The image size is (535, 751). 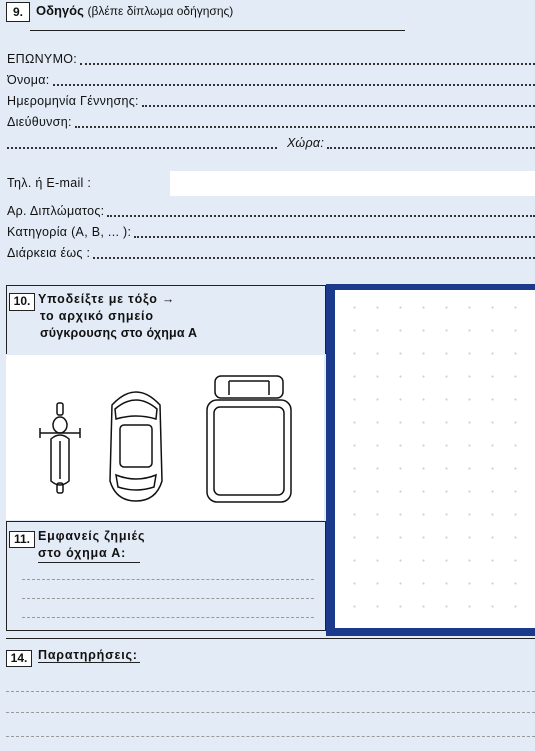 What do you see at coordinates (293, 80) in the screenshot?
I see `name-dots` at bounding box center [293, 80].